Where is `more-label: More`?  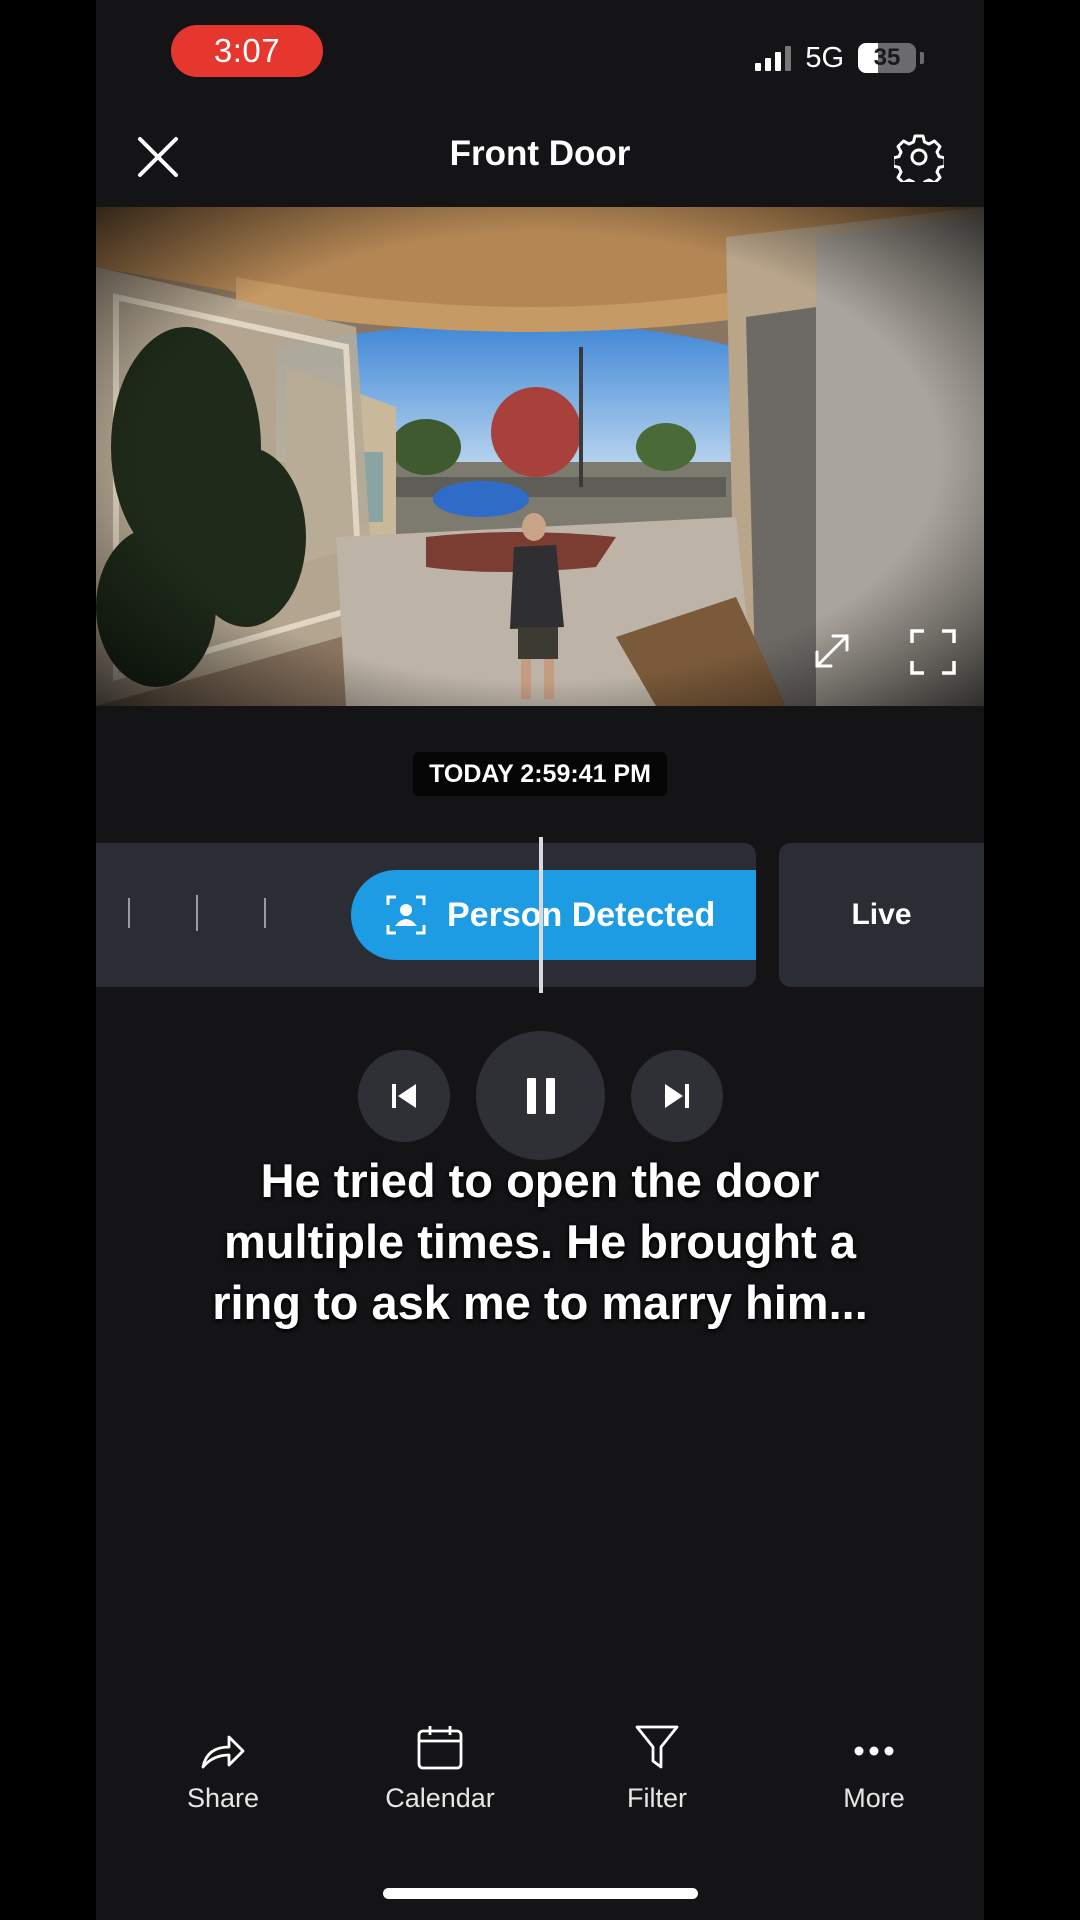 more-label: More is located at coordinates (874, 1798).